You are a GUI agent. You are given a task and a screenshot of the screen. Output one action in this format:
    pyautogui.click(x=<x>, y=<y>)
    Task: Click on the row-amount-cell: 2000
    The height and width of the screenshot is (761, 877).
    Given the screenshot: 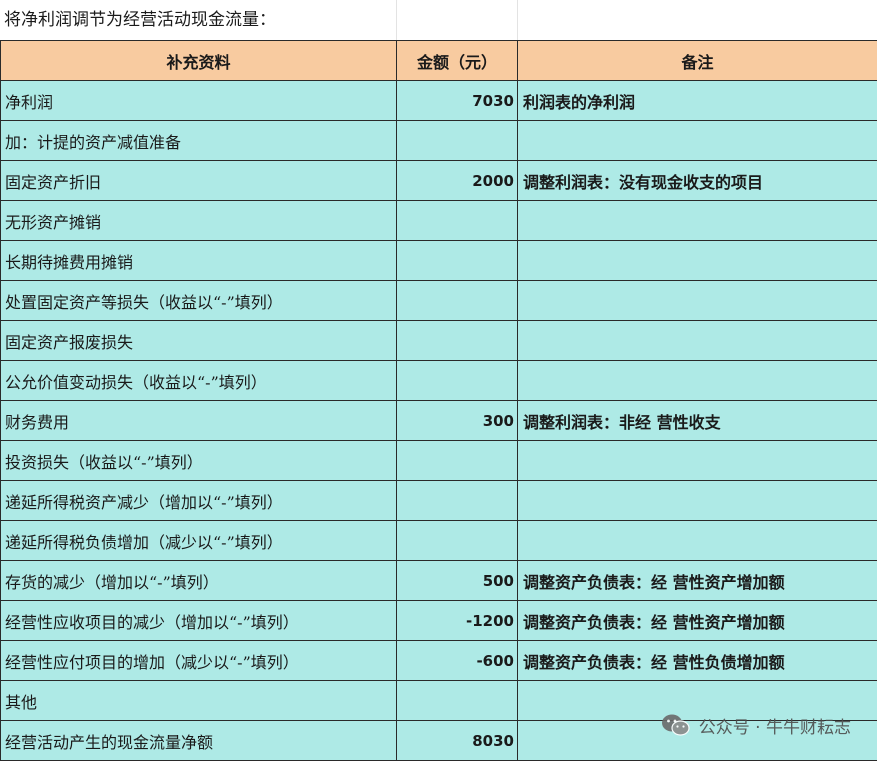 What is the action you would take?
    pyautogui.click(x=457, y=180)
    